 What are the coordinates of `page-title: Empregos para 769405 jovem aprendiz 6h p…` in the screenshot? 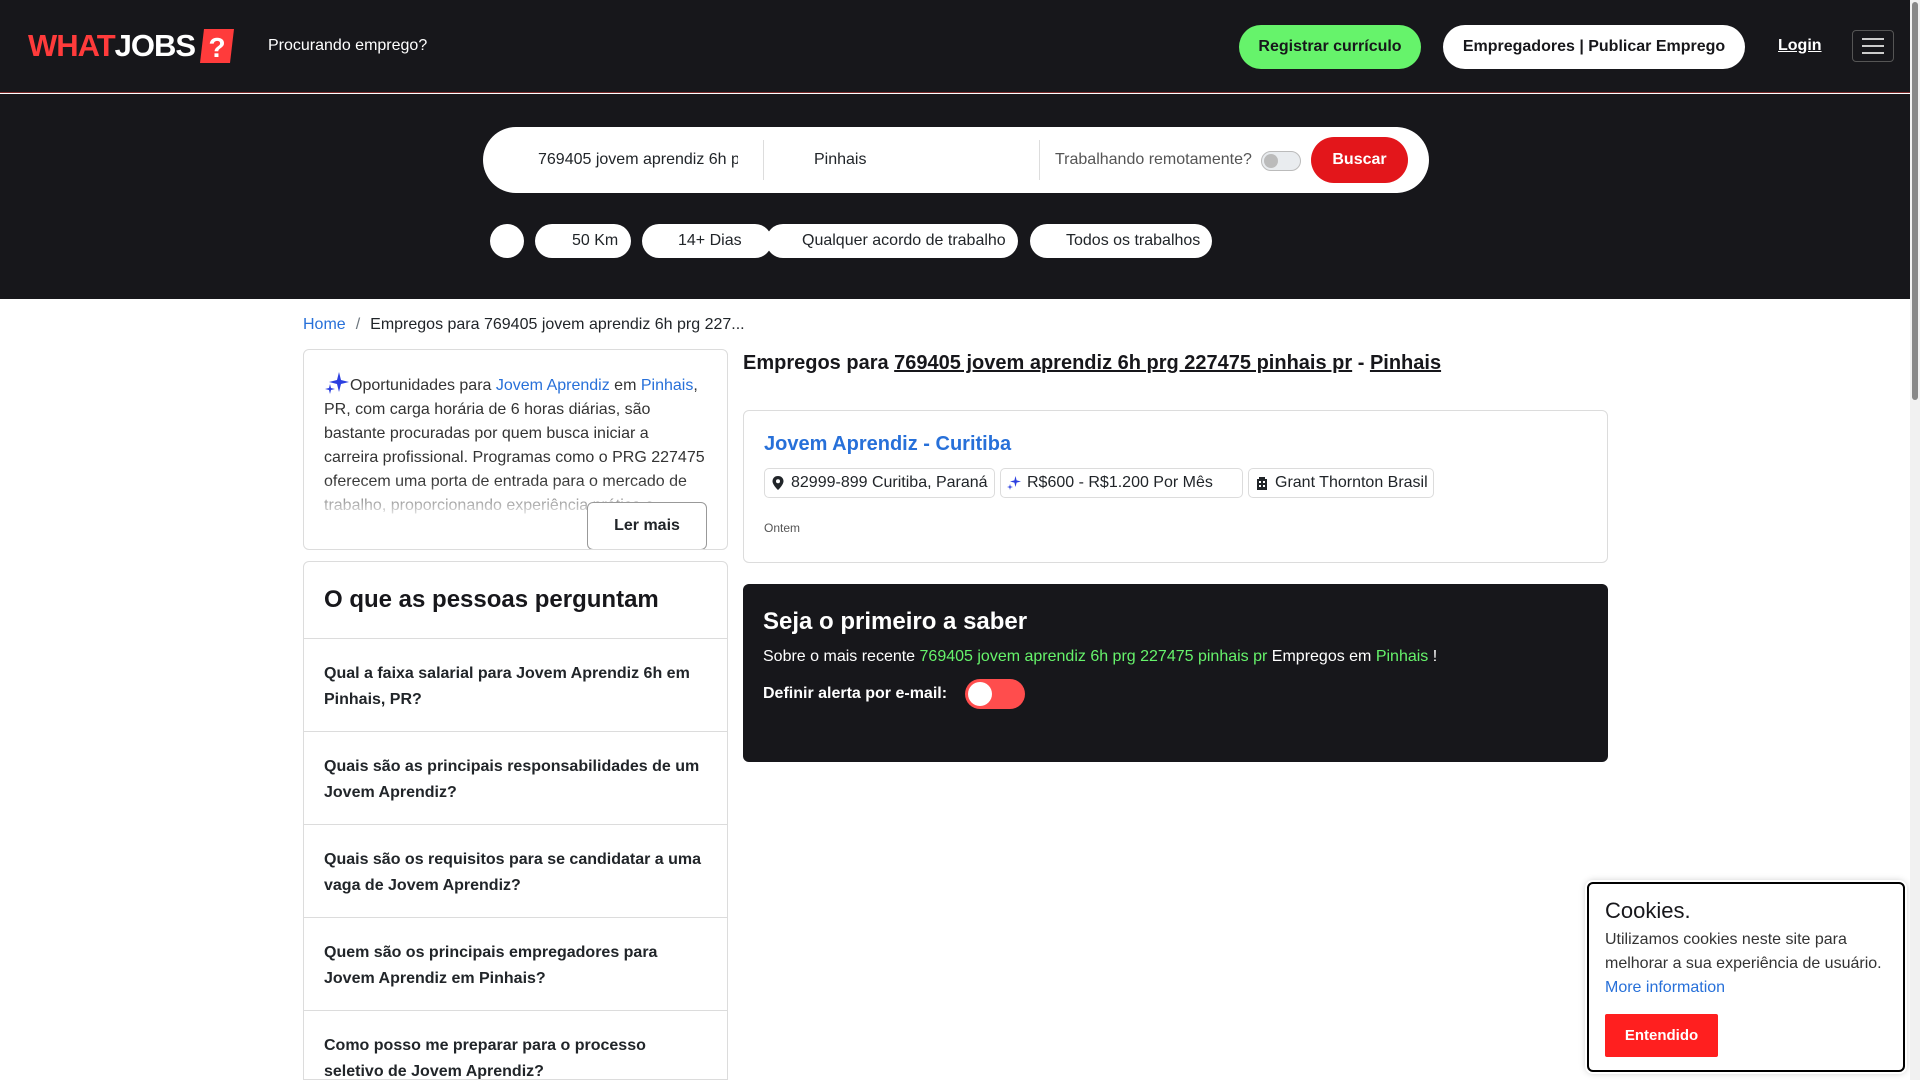 It's located at (1092, 363).